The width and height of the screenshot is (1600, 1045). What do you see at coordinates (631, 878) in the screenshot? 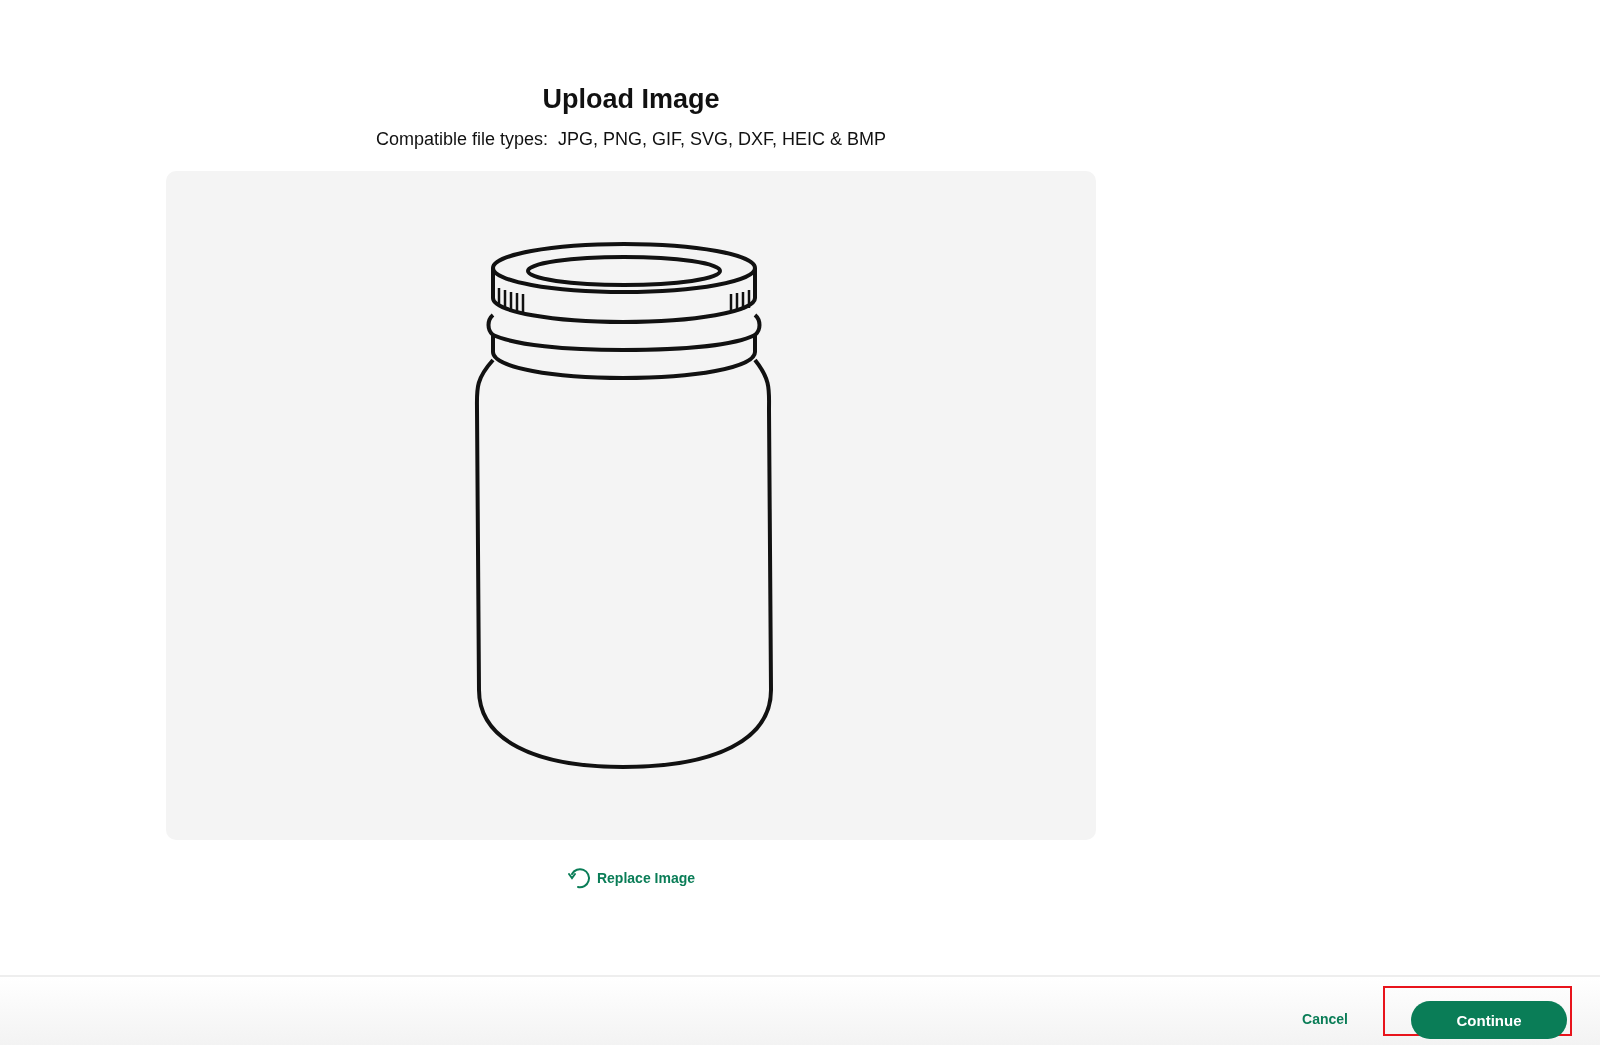
I see `replace-image-link: Replace Image` at bounding box center [631, 878].